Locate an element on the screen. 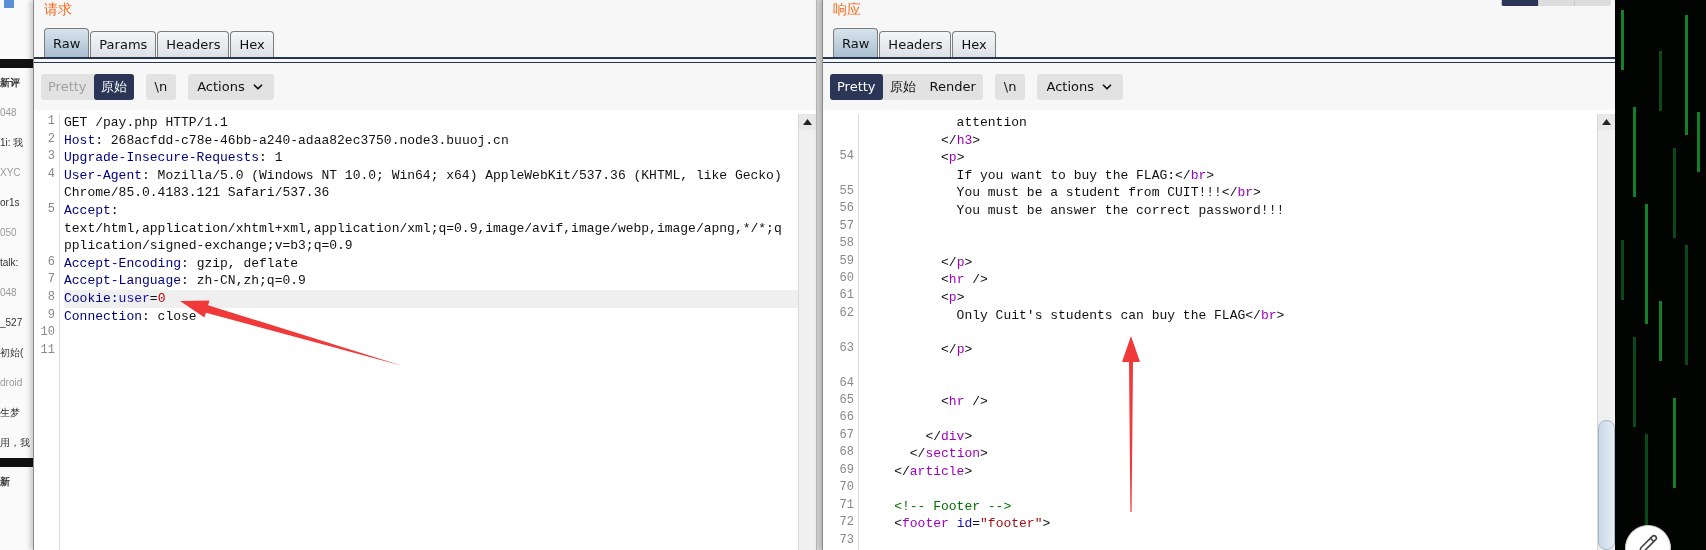 The width and height of the screenshot is (1706, 550). code-line: </section> is located at coordinates (948, 454).